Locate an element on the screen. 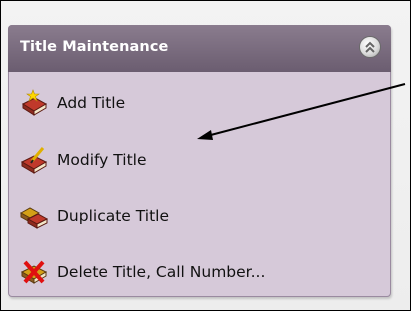 This screenshot has height=315, width=414. books-copy-icon is located at coordinates (34, 218).